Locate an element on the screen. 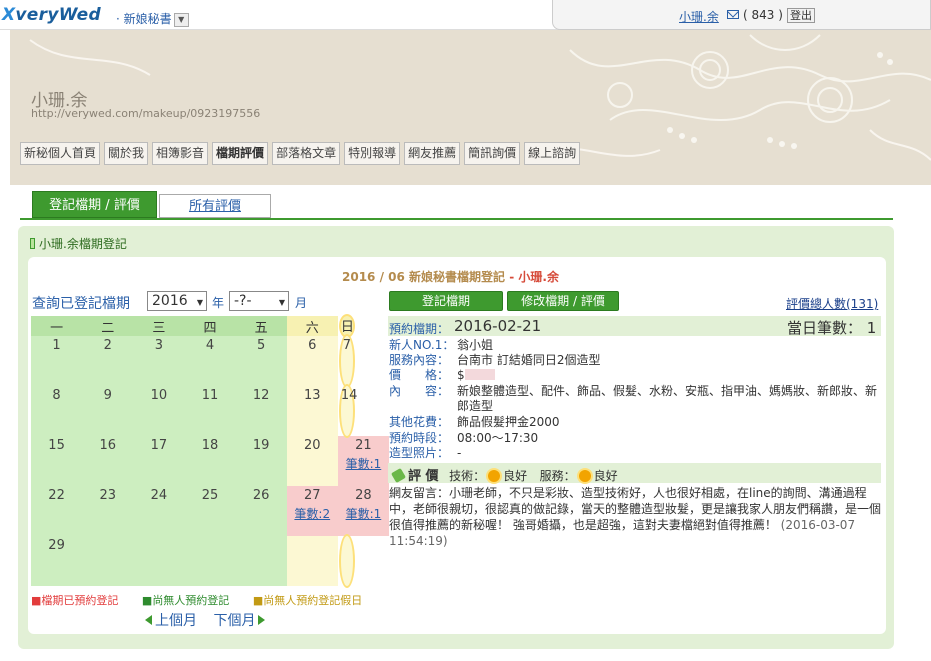  day-number: 4 is located at coordinates (210, 345).